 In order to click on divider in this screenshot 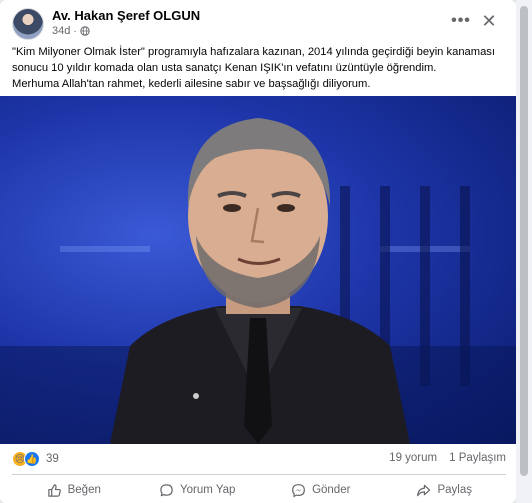, I will do `click(259, 474)`.